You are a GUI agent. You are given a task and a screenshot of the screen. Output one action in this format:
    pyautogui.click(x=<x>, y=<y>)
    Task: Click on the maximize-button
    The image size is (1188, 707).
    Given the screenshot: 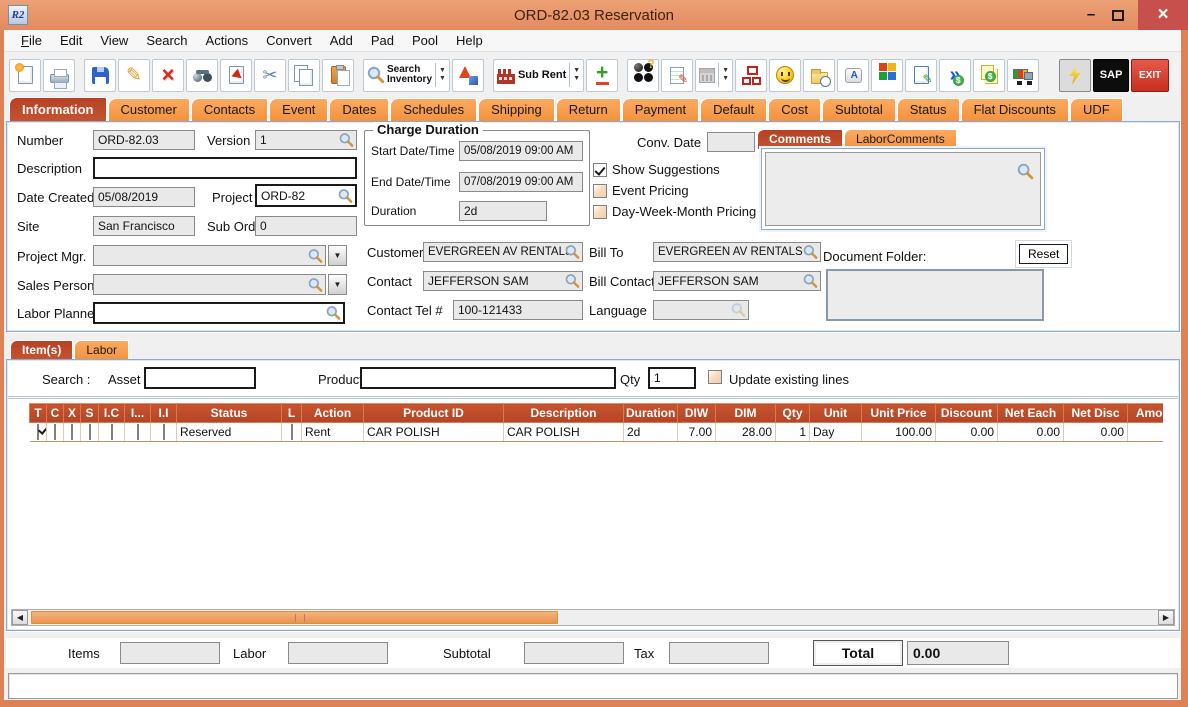 What is the action you would take?
    pyautogui.click(x=1118, y=15)
    